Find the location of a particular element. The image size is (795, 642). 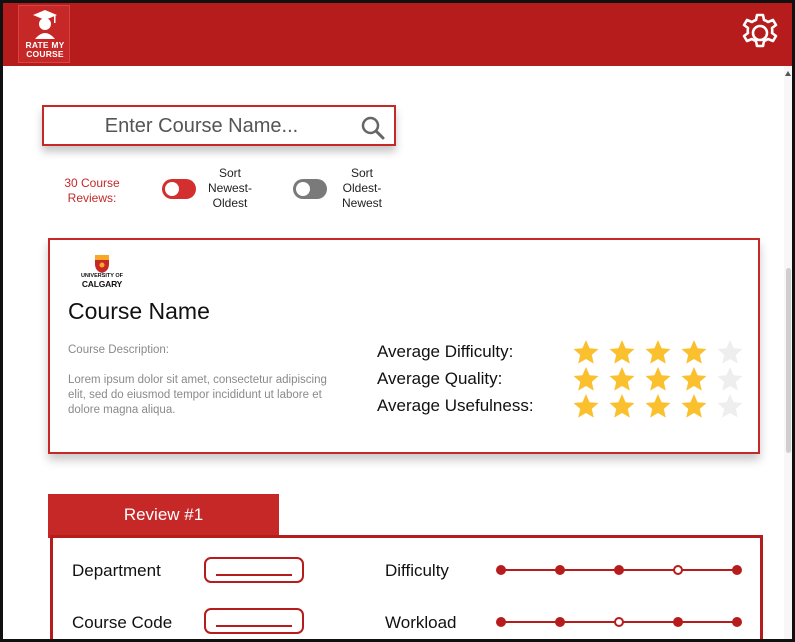

sort-oldest-label: Sort Oldest- Newest is located at coordinates (362, 188).